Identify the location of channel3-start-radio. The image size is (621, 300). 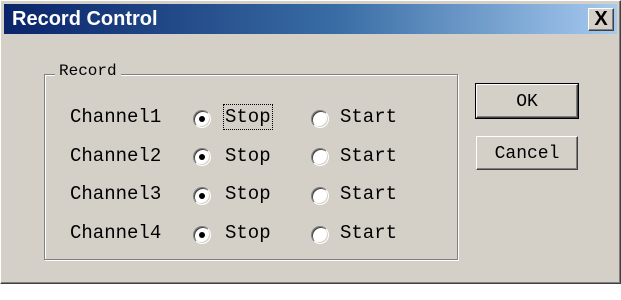
(320, 196).